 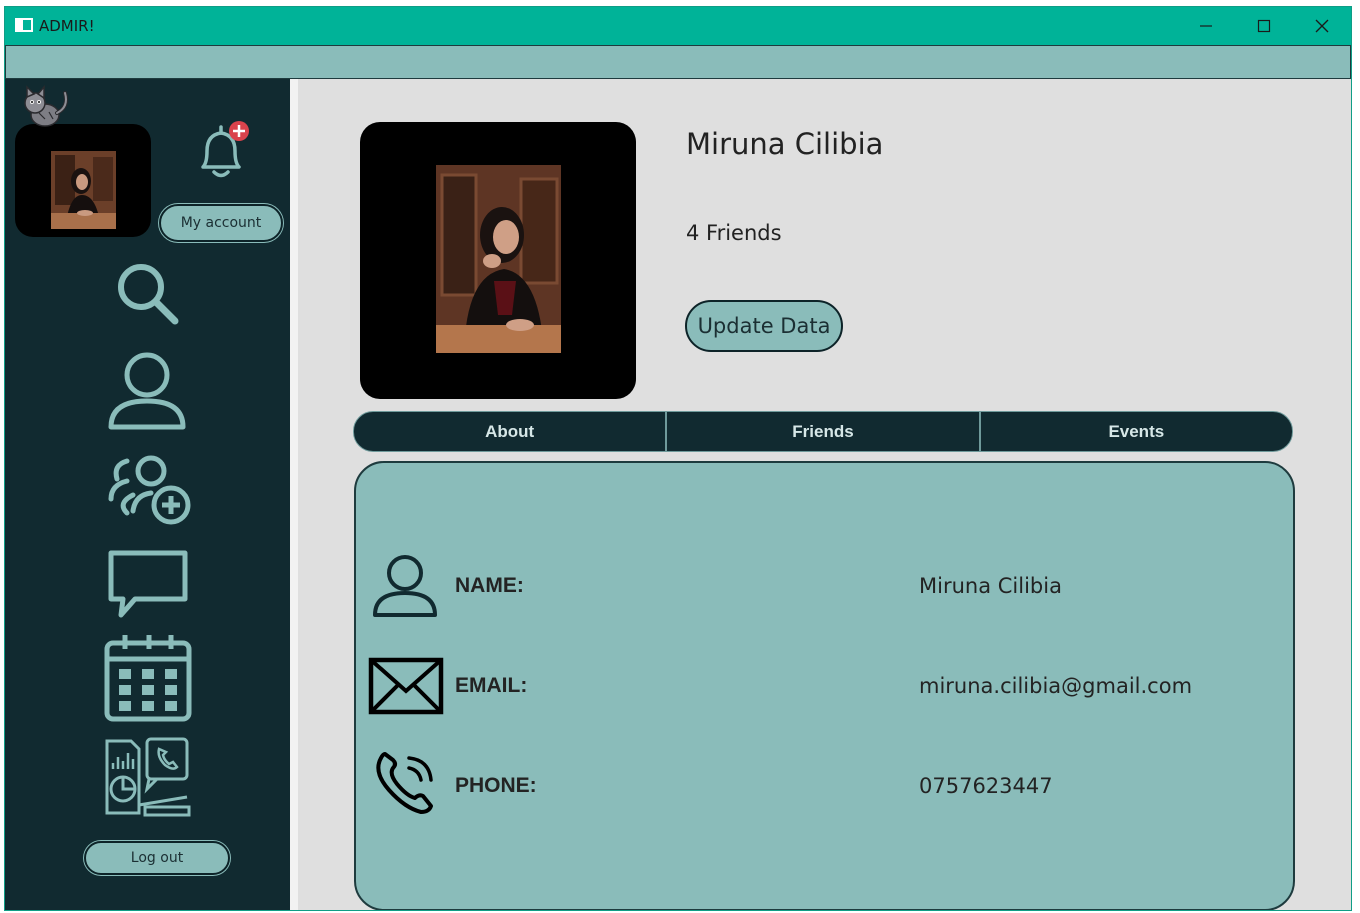 What do you see at coordinates (221, 223) in the screenshot?
I see `my-account-button: My account` at bounding box center [221, 223].